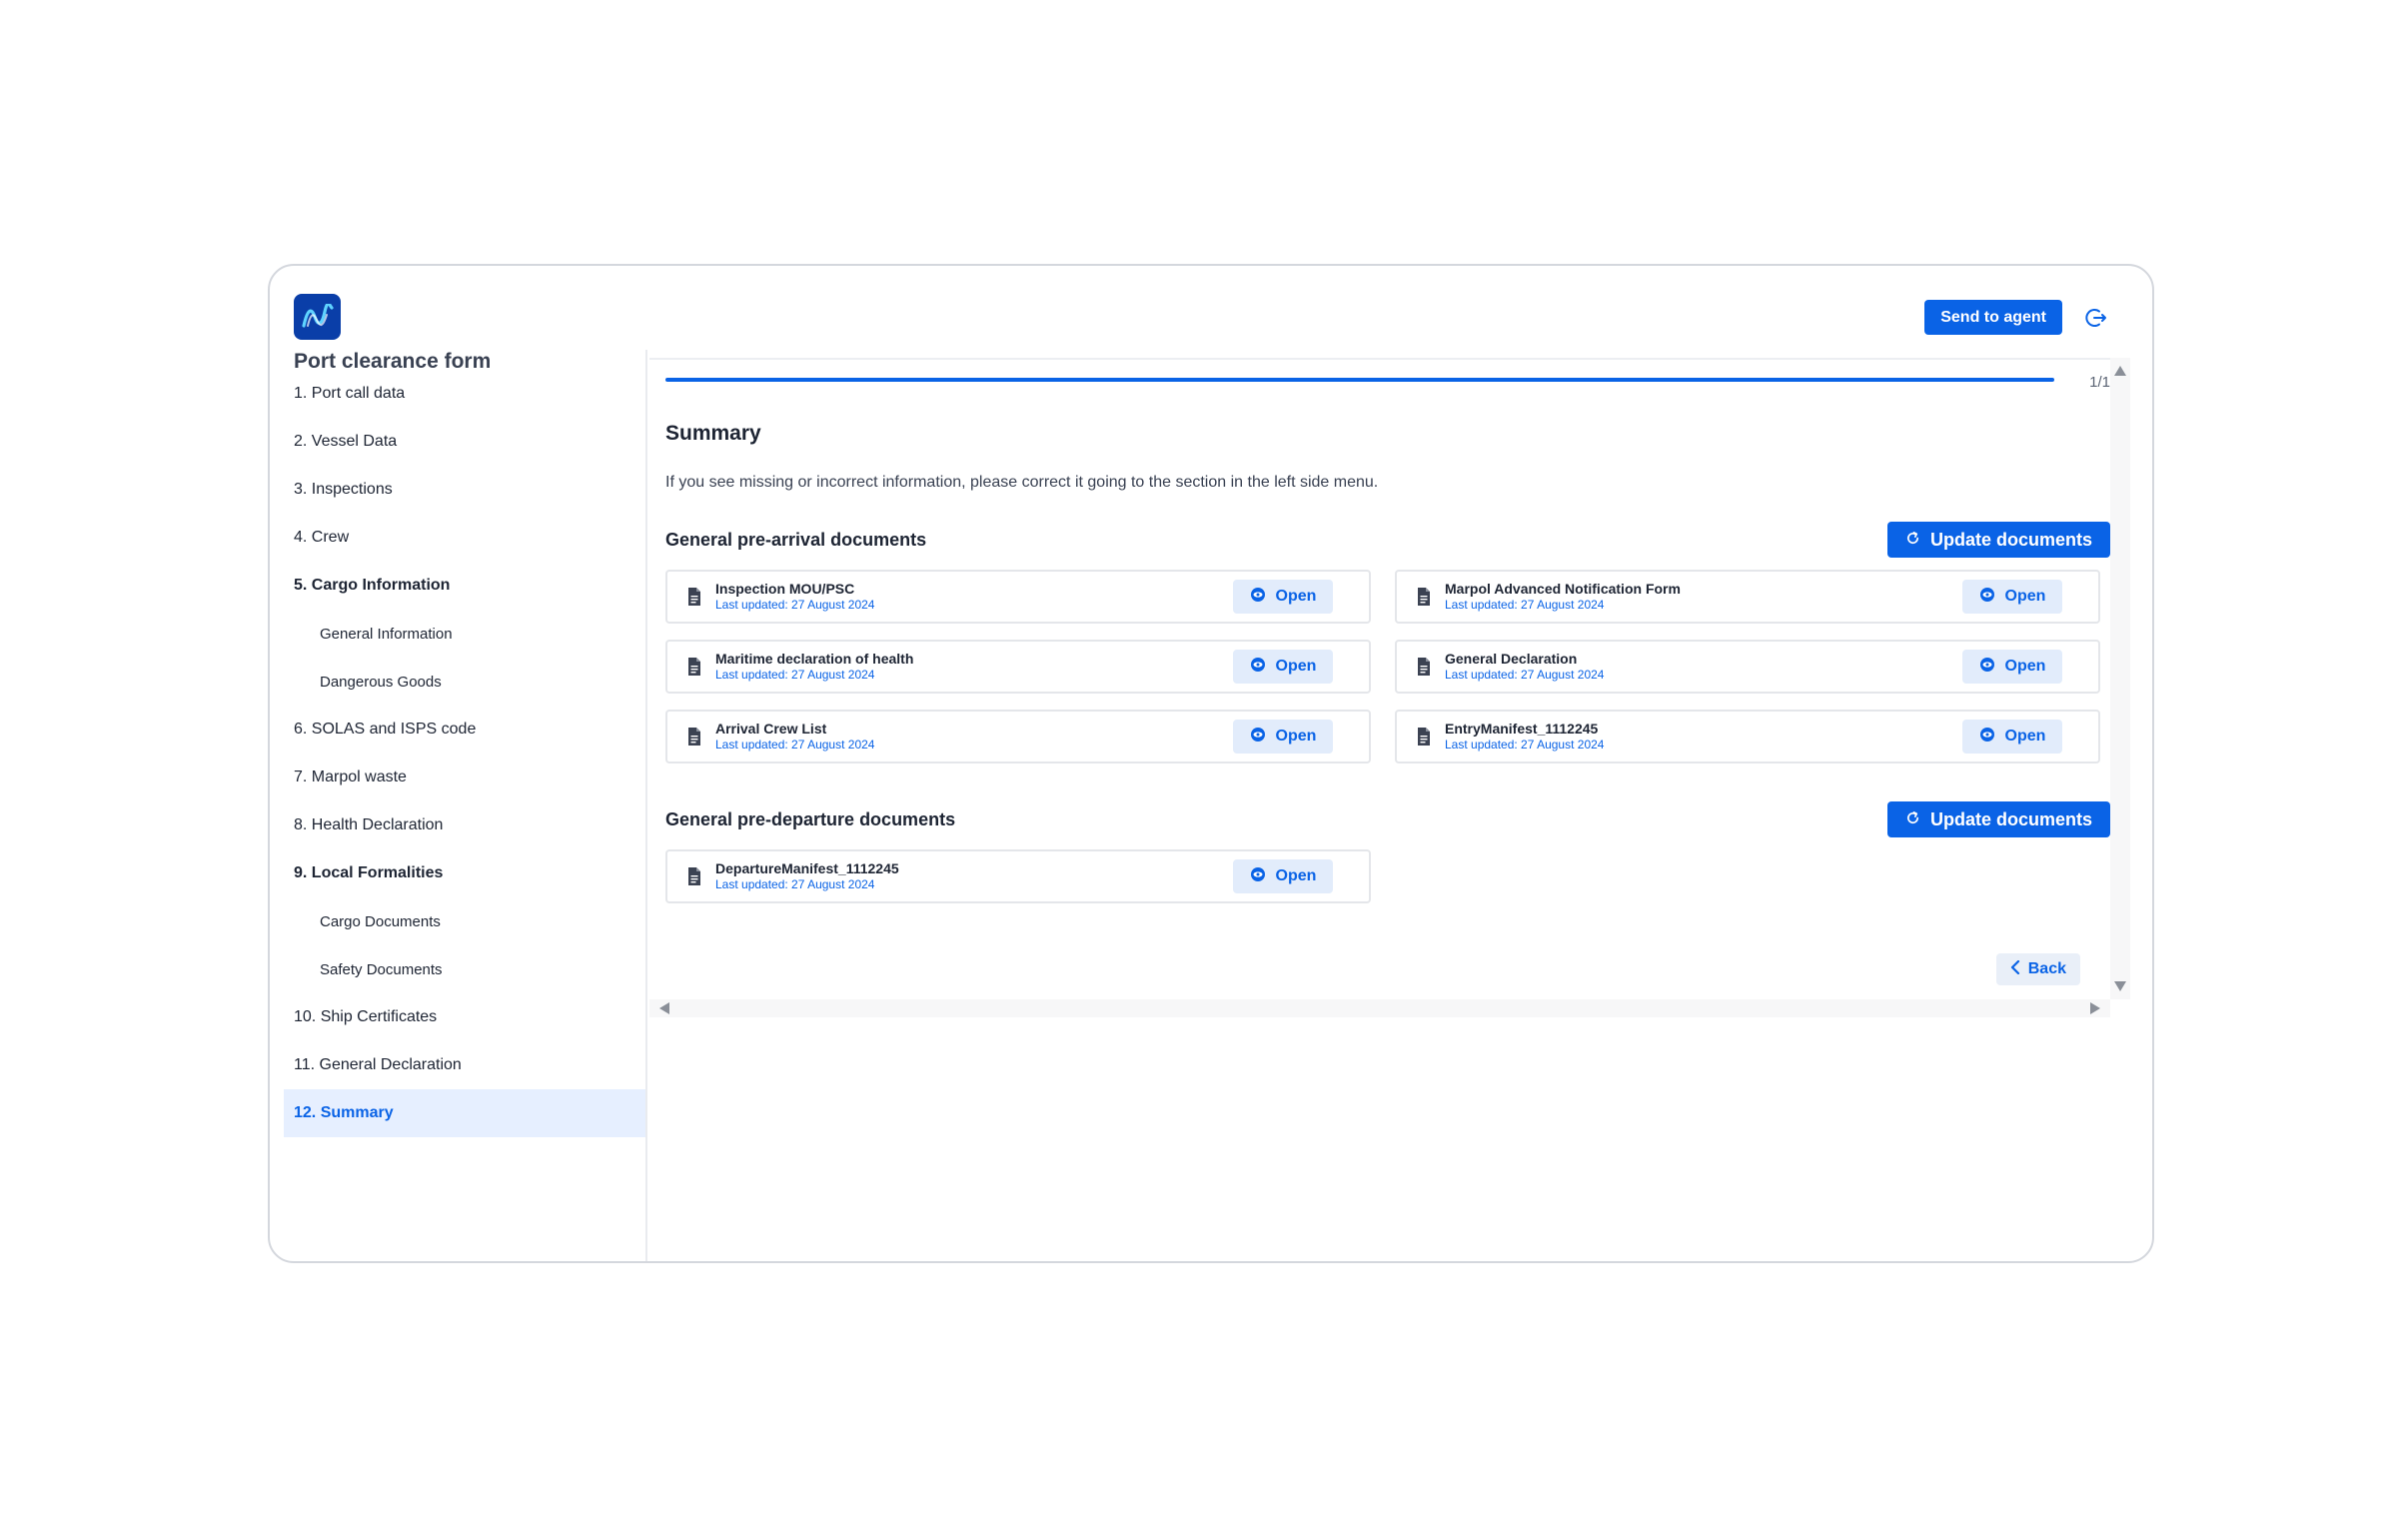 The width and height of the screenshot is (2408, 1527). I want to click on document-name: DepartureManifest_1112245, so click(807, 868).